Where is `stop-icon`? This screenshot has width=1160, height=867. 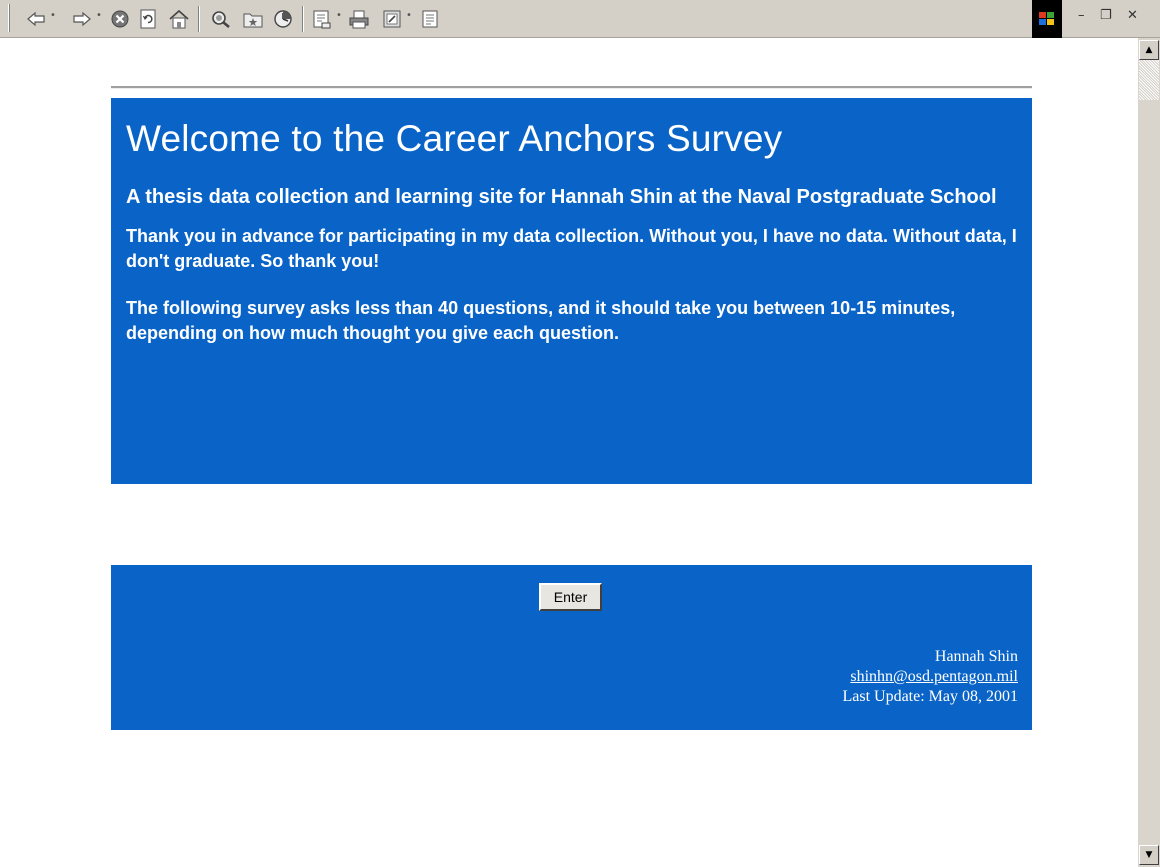
stop-icon is located at coordinates (120, 19).